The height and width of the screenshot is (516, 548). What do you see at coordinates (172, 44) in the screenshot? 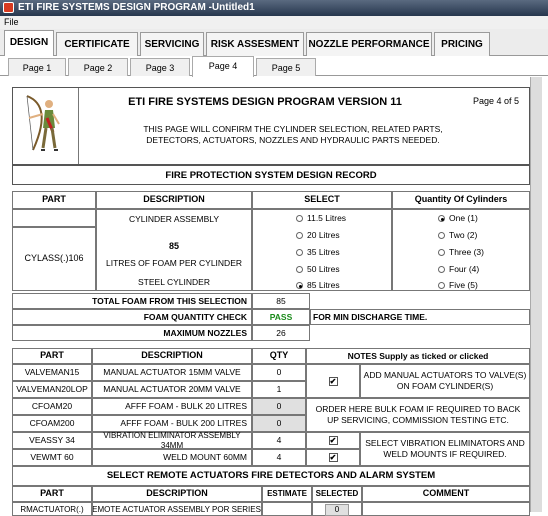
I see `tab-servicing: SERVICING` at bounding box center [172, 44].